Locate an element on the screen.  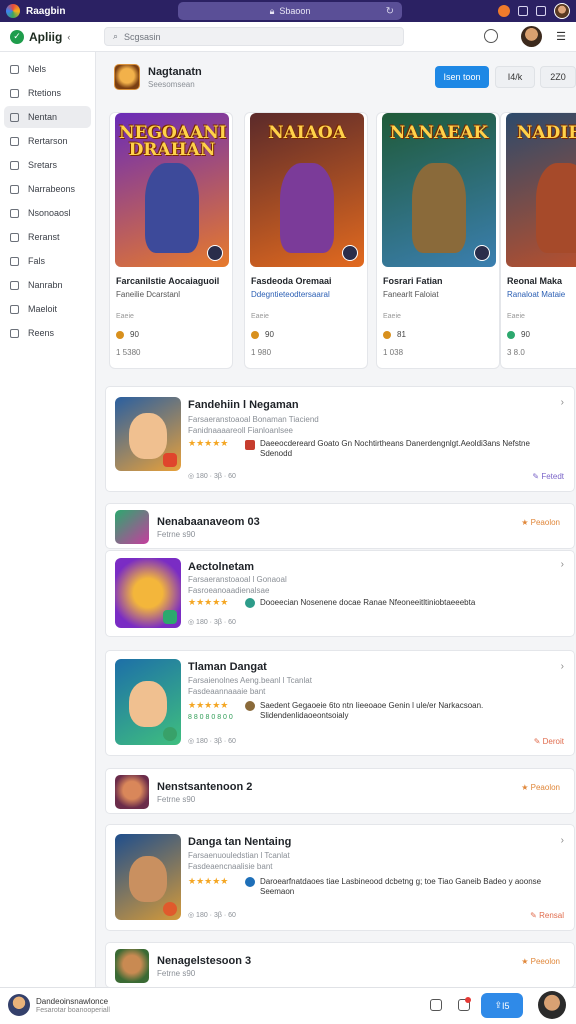
sidebar-item-3: Rertarson is located at coordinates (47, 141).